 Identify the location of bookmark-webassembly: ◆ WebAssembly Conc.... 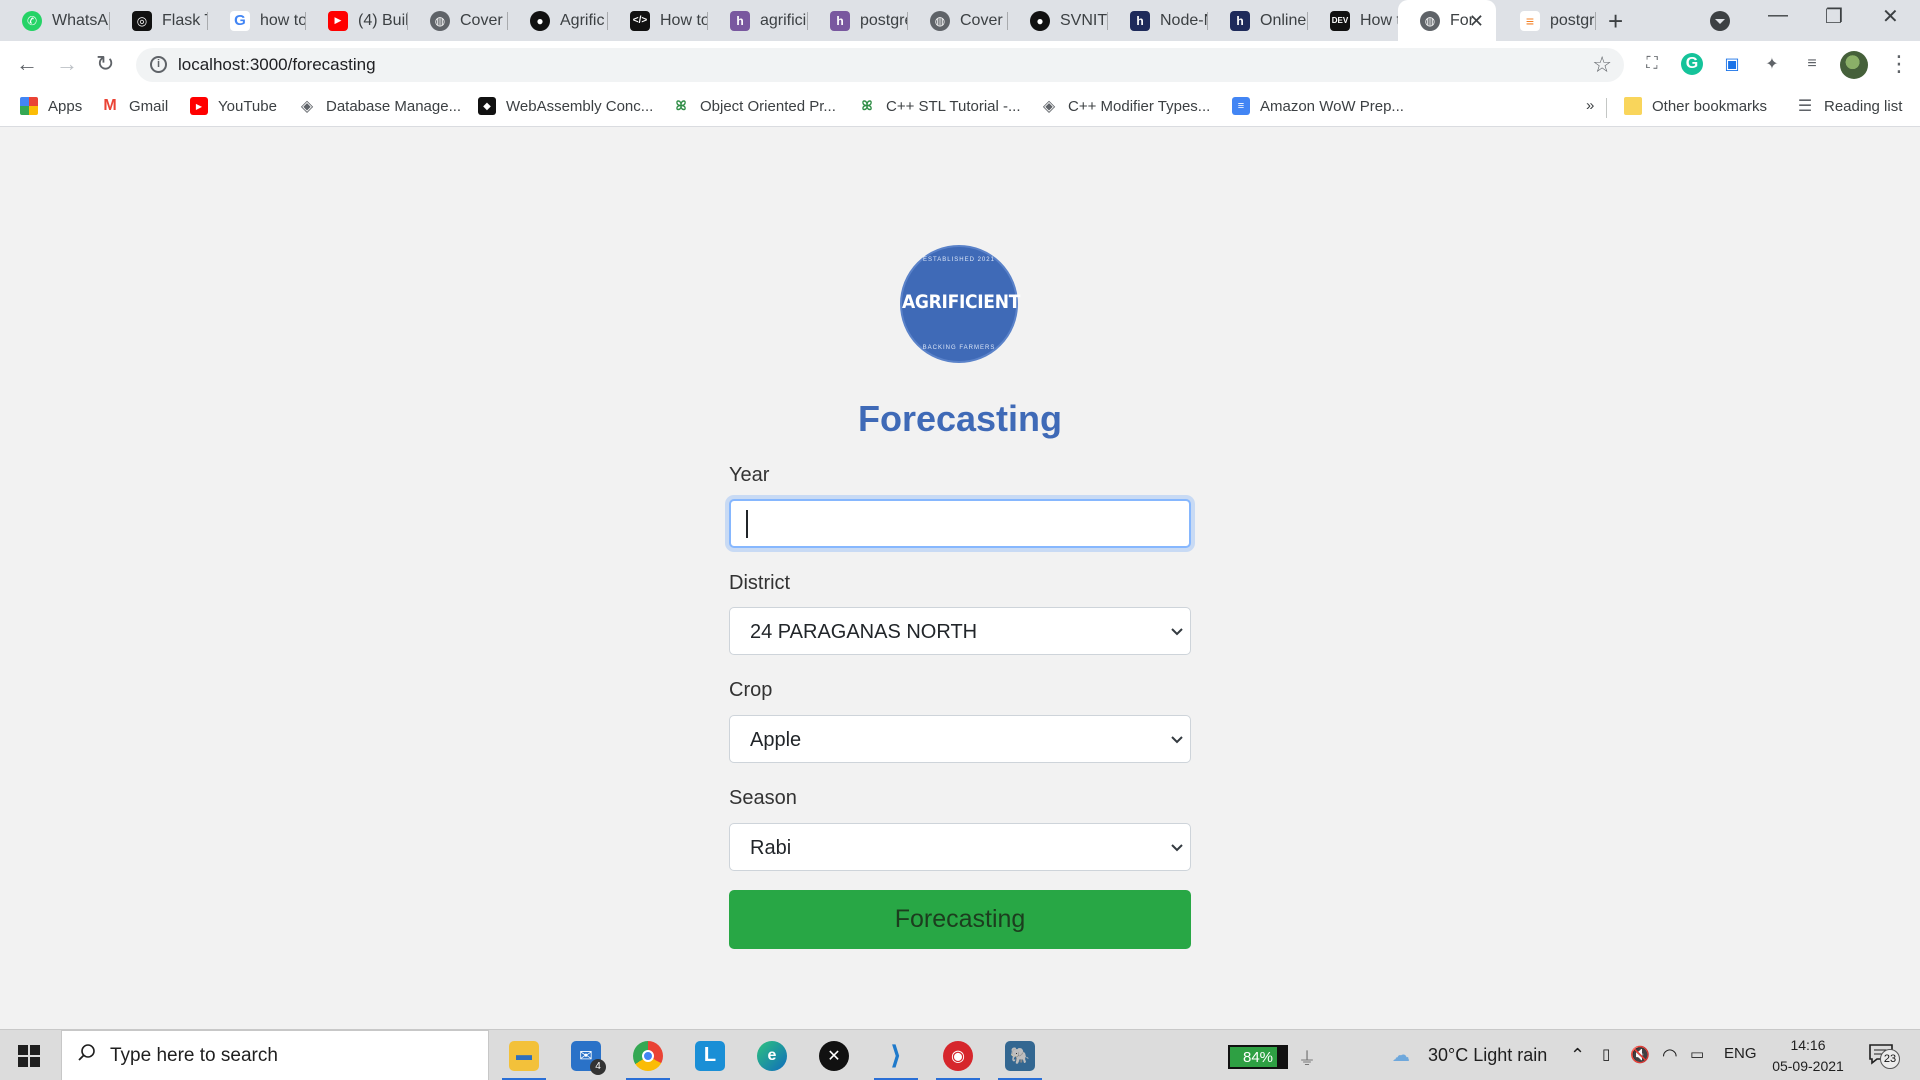
(565, 106).